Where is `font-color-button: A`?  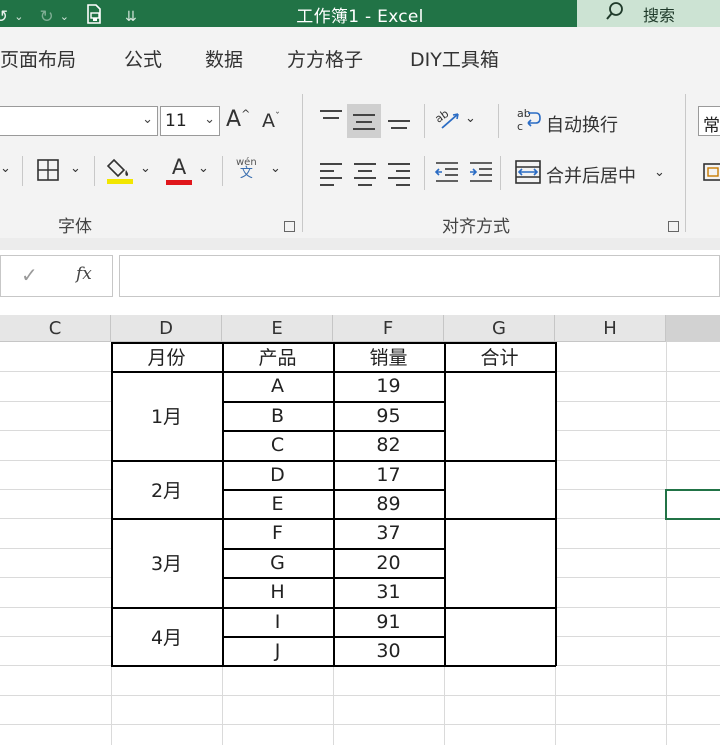 font-color-button: A is located at coordinates (179, 170).